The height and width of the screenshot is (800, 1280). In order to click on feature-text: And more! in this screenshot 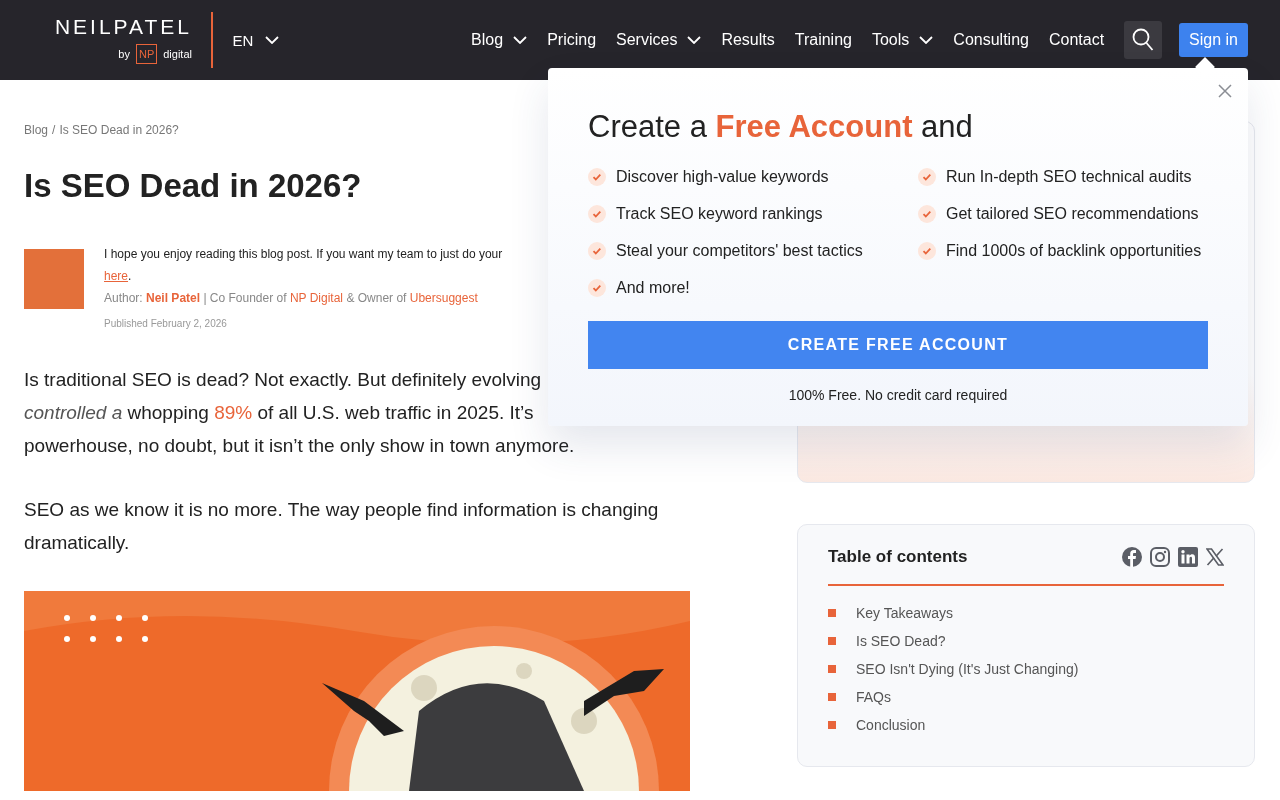, I will do `click(653, 288)`.